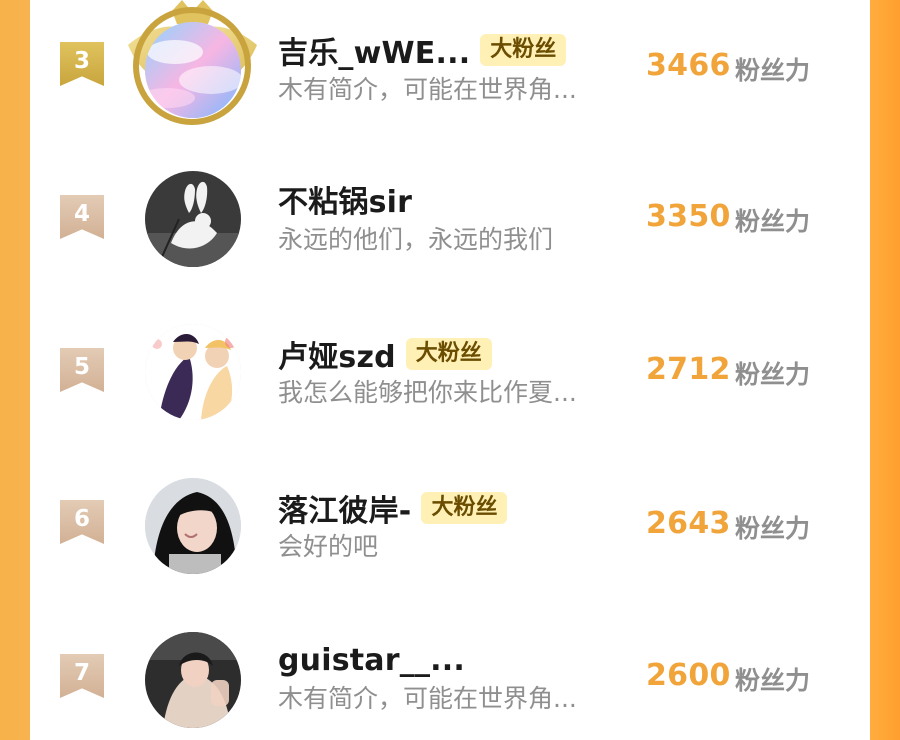 The image size is (900, 740). I want to click on fan-power-score: 2600, so click(688, 675).